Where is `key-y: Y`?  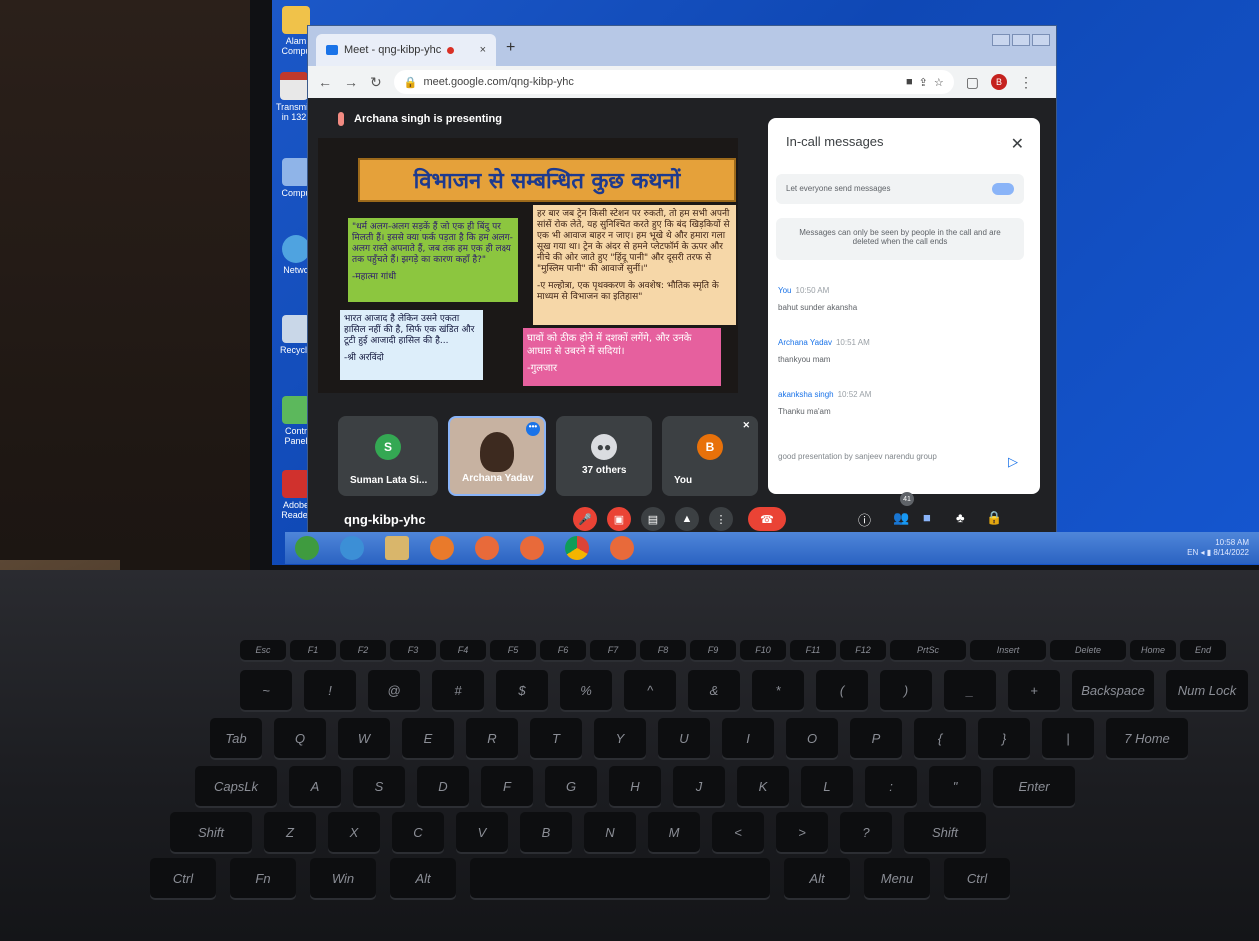
key-y: Y is located at coordinates (620, 738).